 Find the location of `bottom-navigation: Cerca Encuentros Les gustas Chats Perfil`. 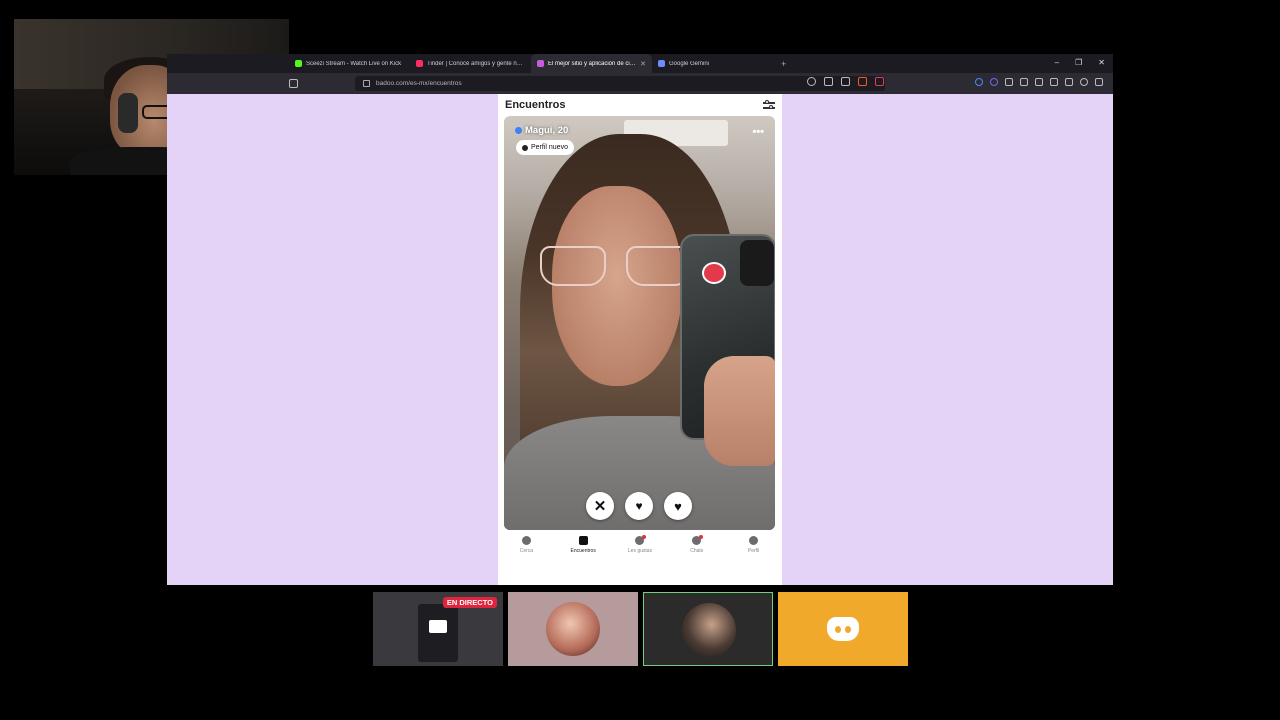

bottom-navigation: Cerca Encuentros Les gustas Chats Perfil is located at coordinates (640, 550).